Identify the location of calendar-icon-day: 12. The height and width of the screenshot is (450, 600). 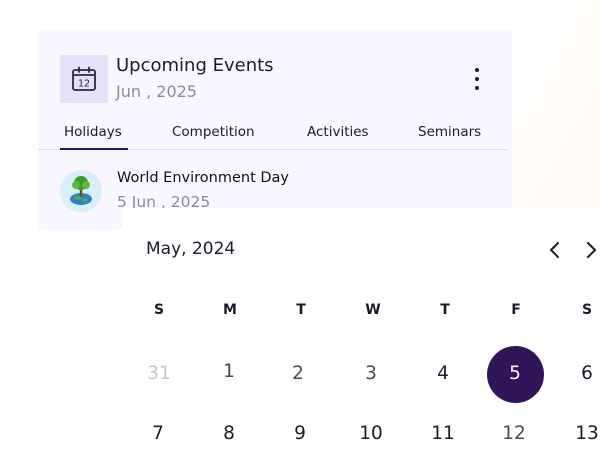
(84, 84).